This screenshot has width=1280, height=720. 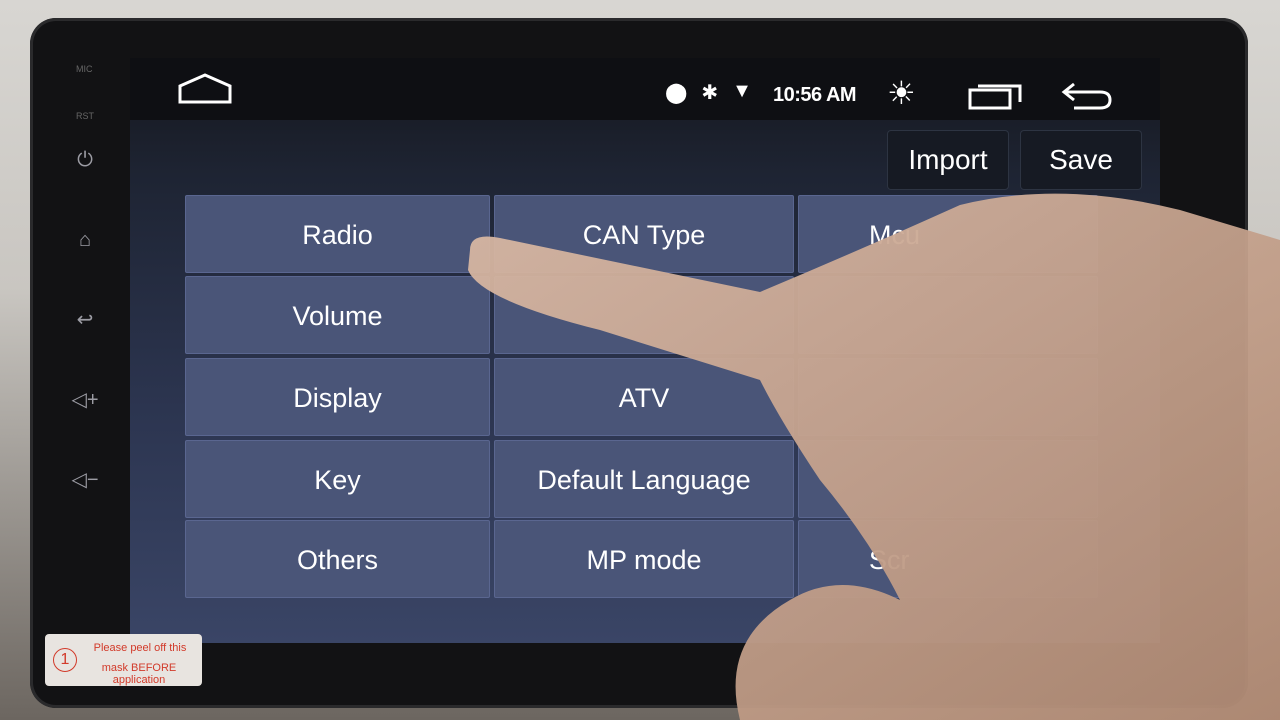 What do you see at coordinates (140, 648) in the screenshot?
I see `sticker-line1: Please peel off this` at bounding box center [140, 648].